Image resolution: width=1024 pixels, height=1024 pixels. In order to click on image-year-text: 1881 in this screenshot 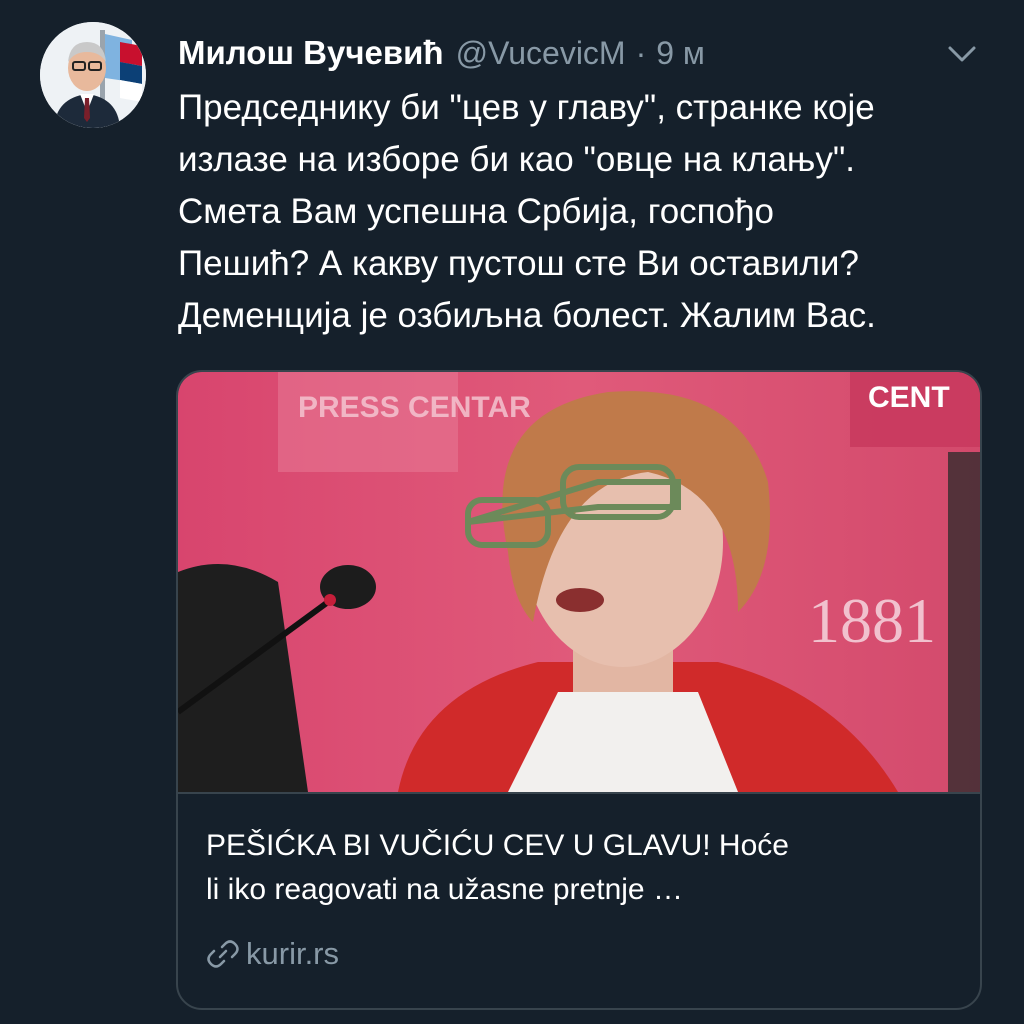, I will do `click(872, 620)`.